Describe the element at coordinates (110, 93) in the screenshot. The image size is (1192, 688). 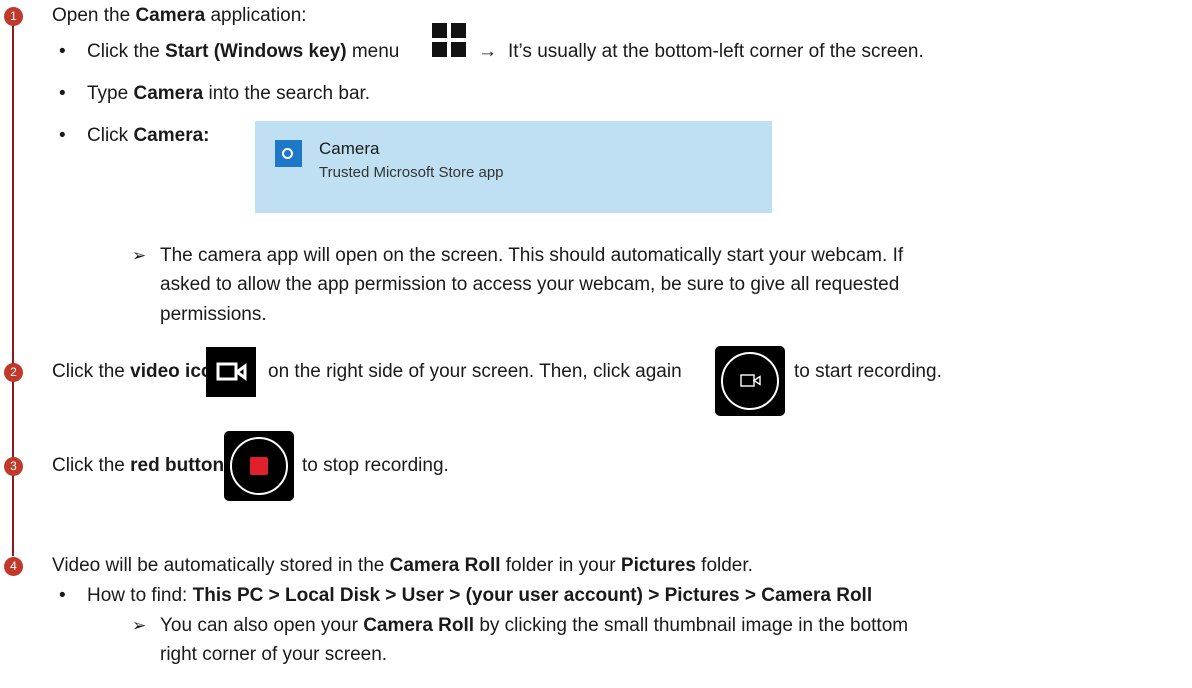
I see `step1-b2-pre: Type` at that location.